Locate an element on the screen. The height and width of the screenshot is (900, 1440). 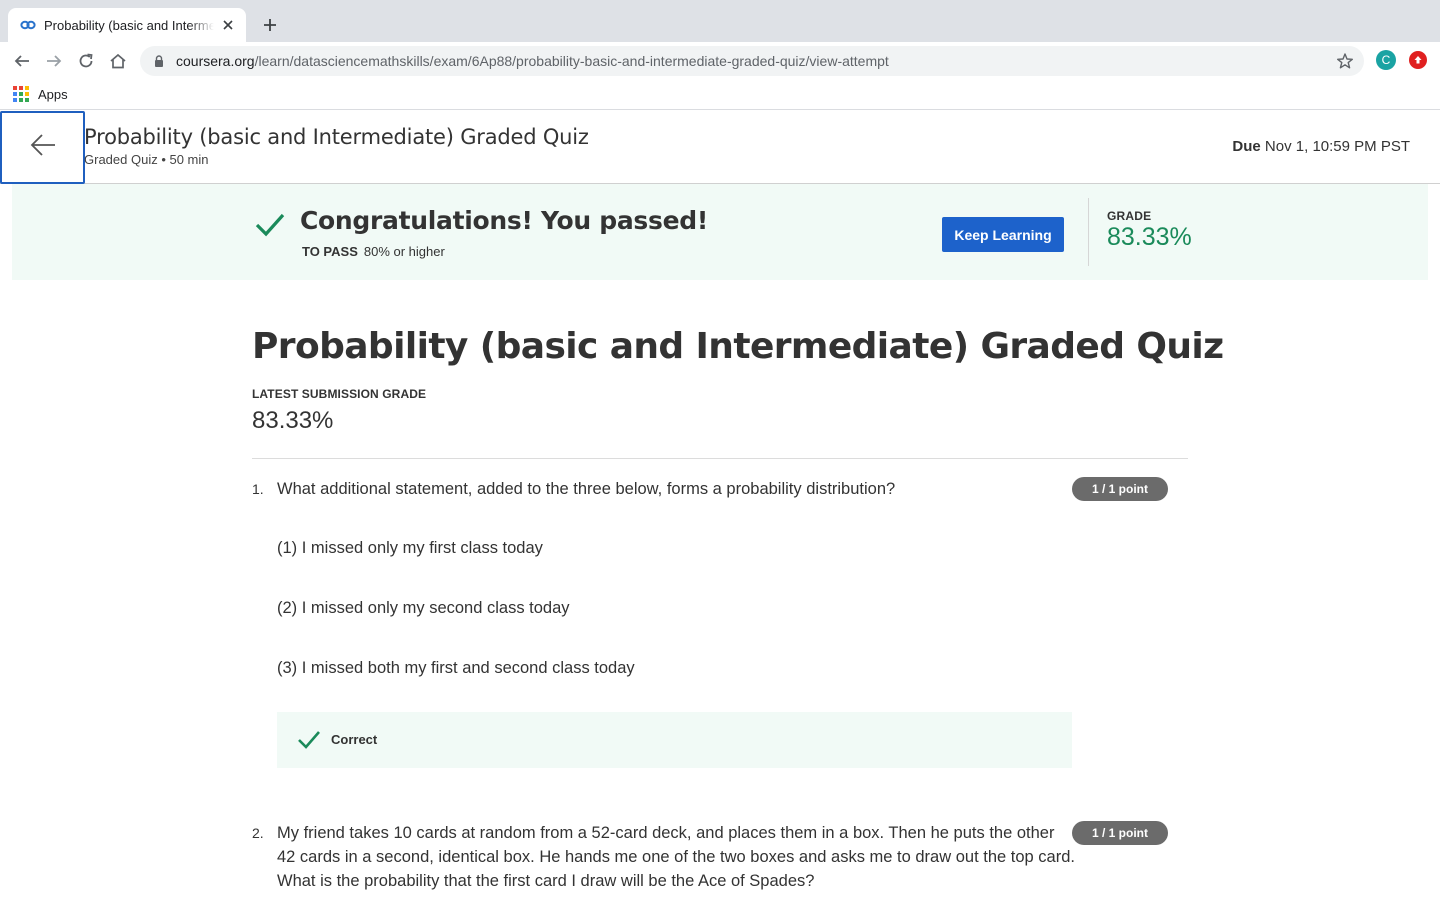
reload-icon is located at coordinates (86, 61).